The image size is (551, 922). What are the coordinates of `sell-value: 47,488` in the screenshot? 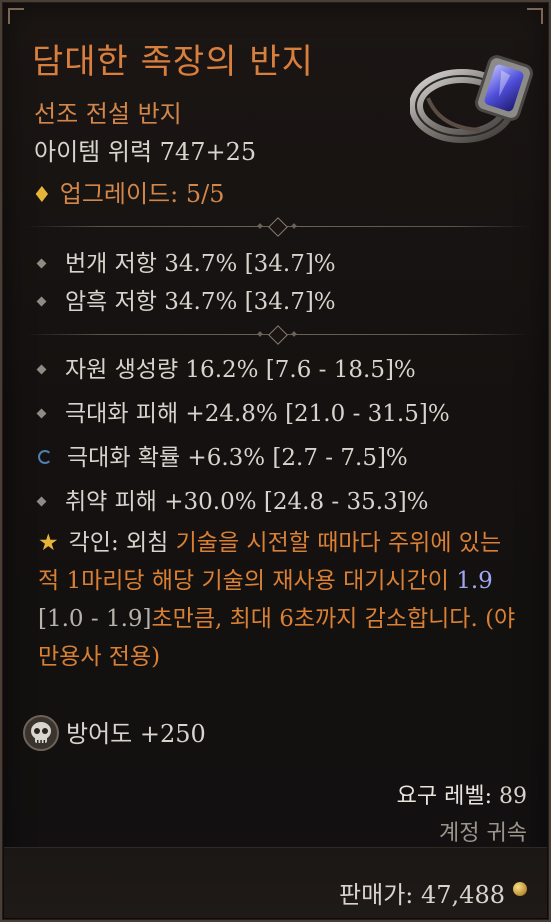 It's located at (463, 895).